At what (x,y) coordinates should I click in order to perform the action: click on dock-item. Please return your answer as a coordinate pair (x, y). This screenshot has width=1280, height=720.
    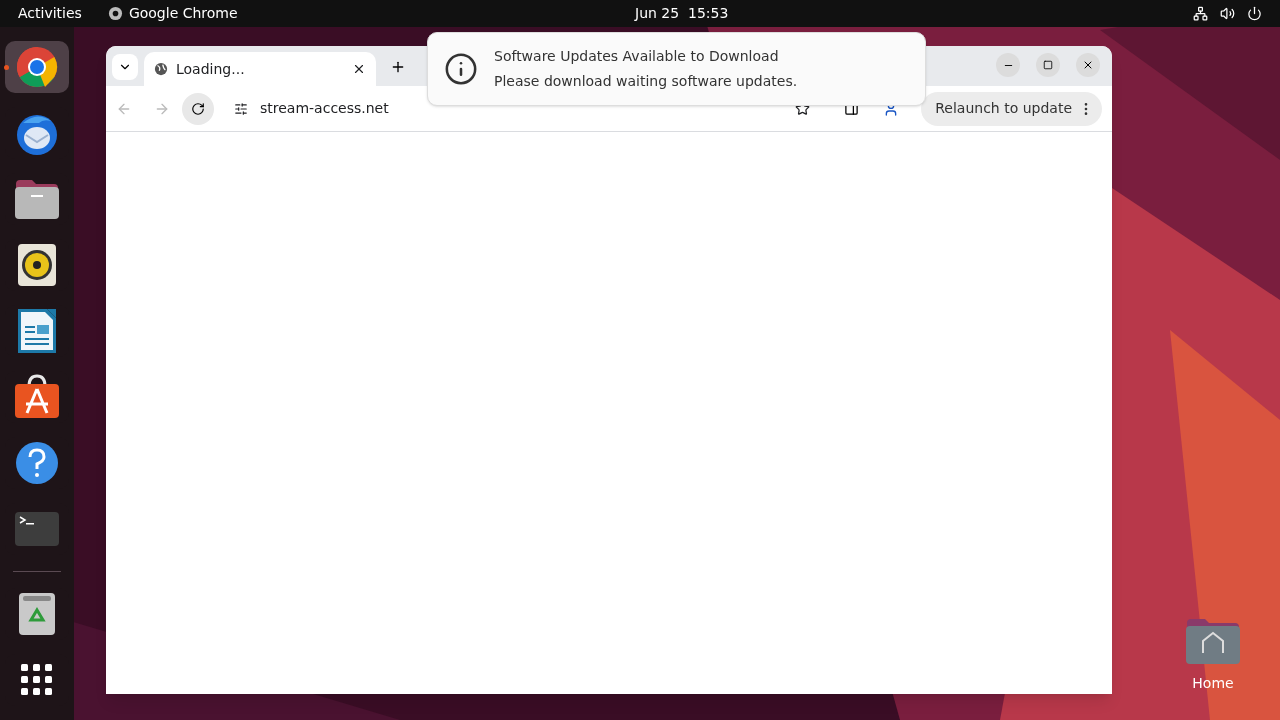
    Looking at the image, I should click on (37, 67).